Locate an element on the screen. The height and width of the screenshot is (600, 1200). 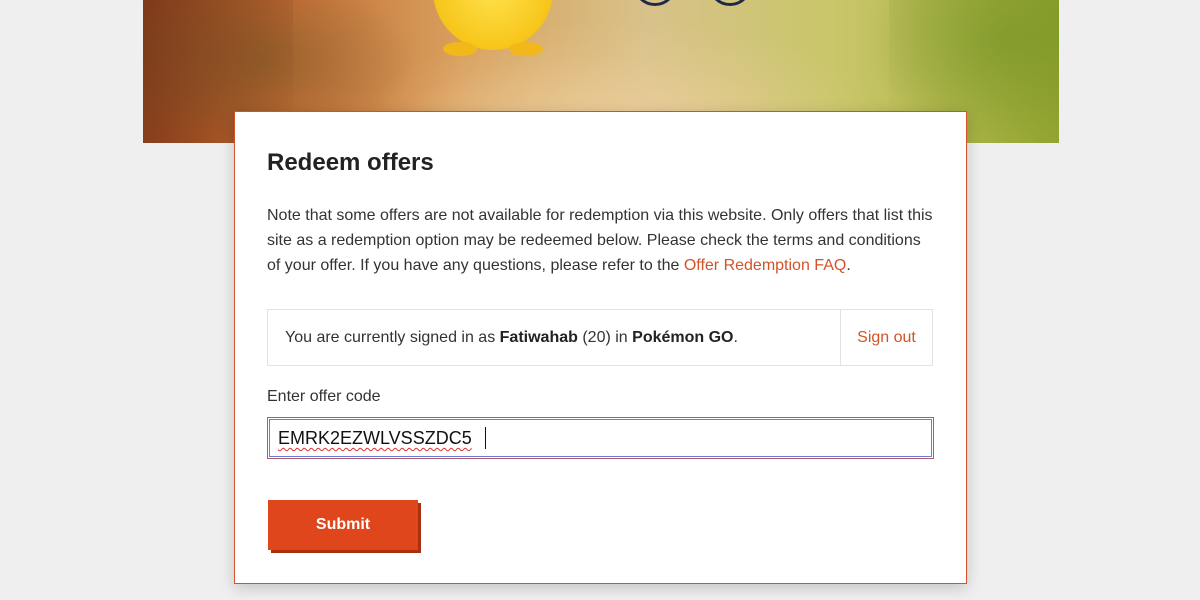
signed-in-username: Fatiwahab is located at coordinates (538, 337).